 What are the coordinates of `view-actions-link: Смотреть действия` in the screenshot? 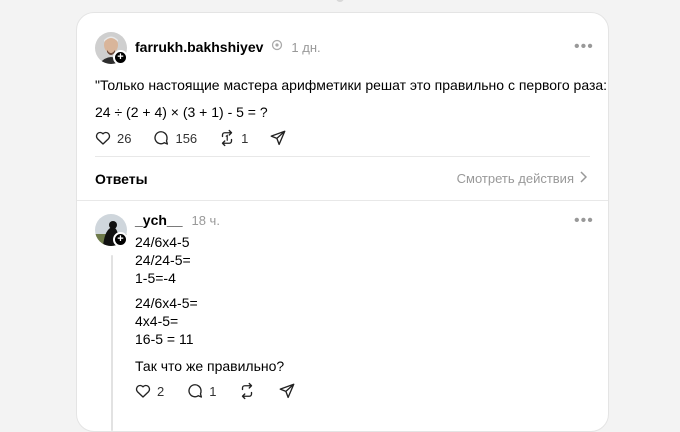 It's located at (522, 178).